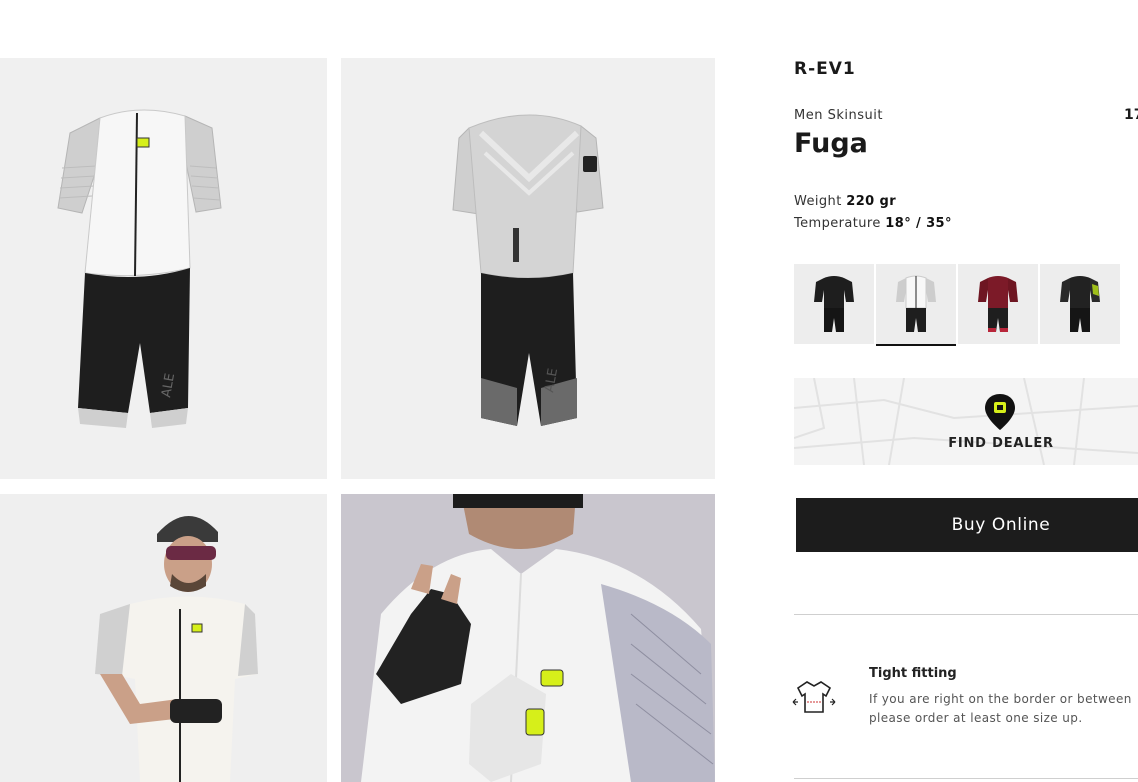  Describe the element at coordinates (1001, 525) in the screenshot. I see `buy-online-label: Buy Online` at that location.